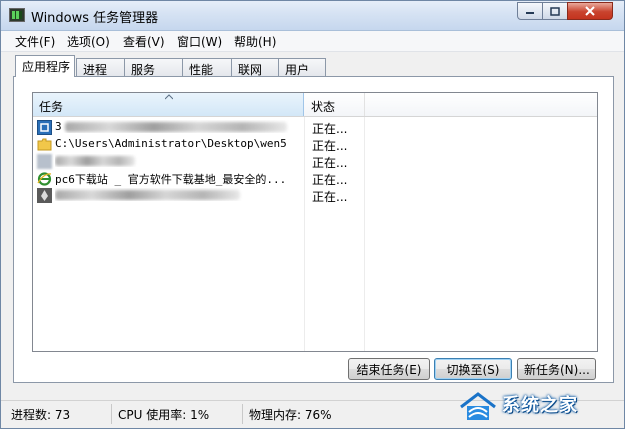 The height and width of the screenshot is (429, 625). What do you see at coordinates (290, 415) in the screenshot?
I see `physical-memory: 物理内存: 76%` at bounding box center [290, 415].